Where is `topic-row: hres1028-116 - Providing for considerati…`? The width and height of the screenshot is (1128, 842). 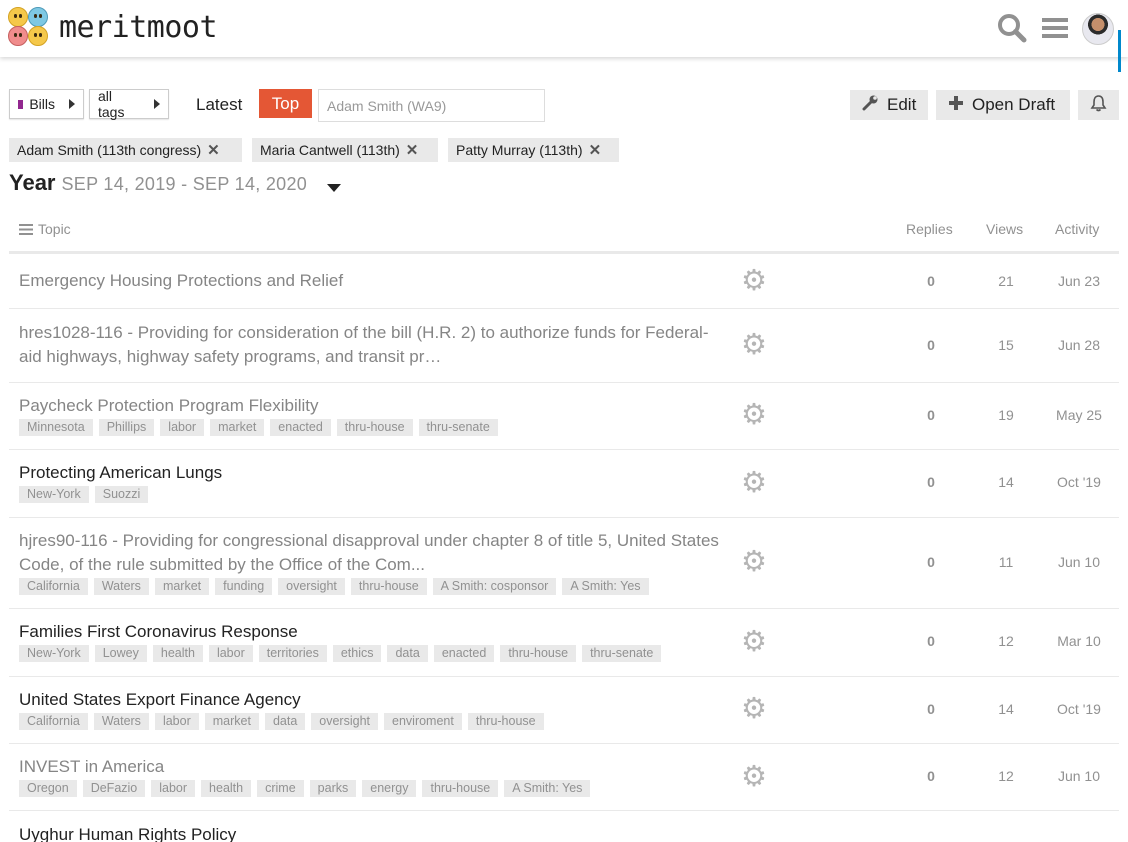
topic-row: hres1028-116 - Providing for considerati… is located at coordinates (564, 346).